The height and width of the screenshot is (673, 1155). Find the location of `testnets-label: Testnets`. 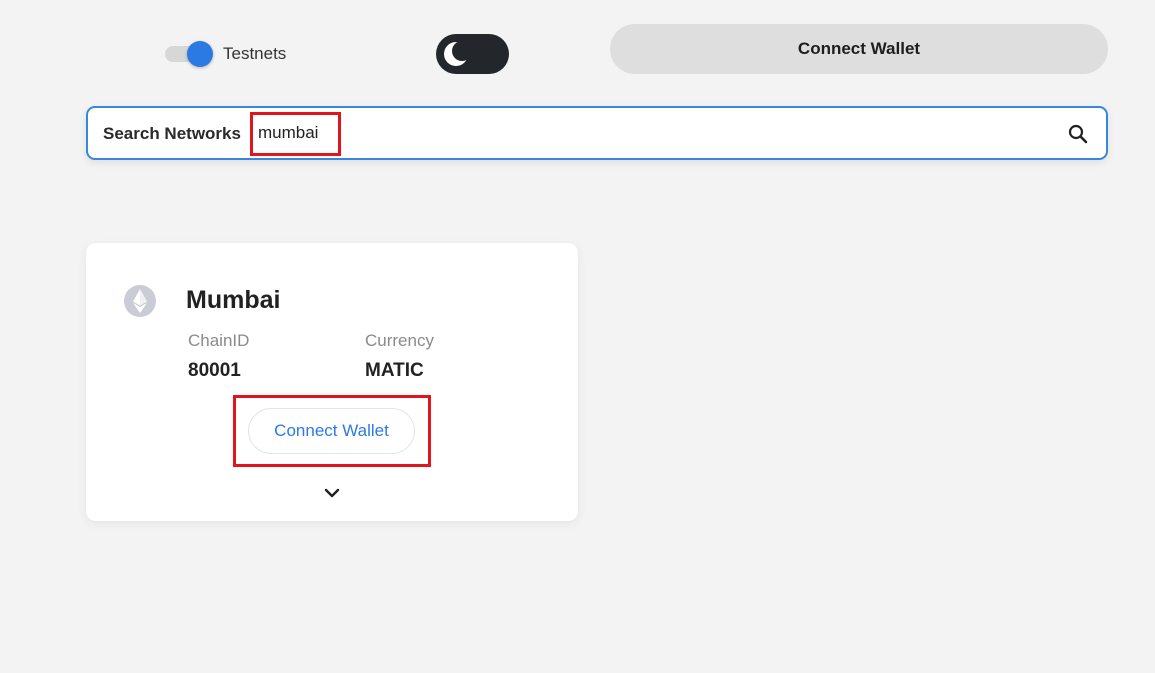

testnets-label: Testnets is located at coordinates (255, 53).